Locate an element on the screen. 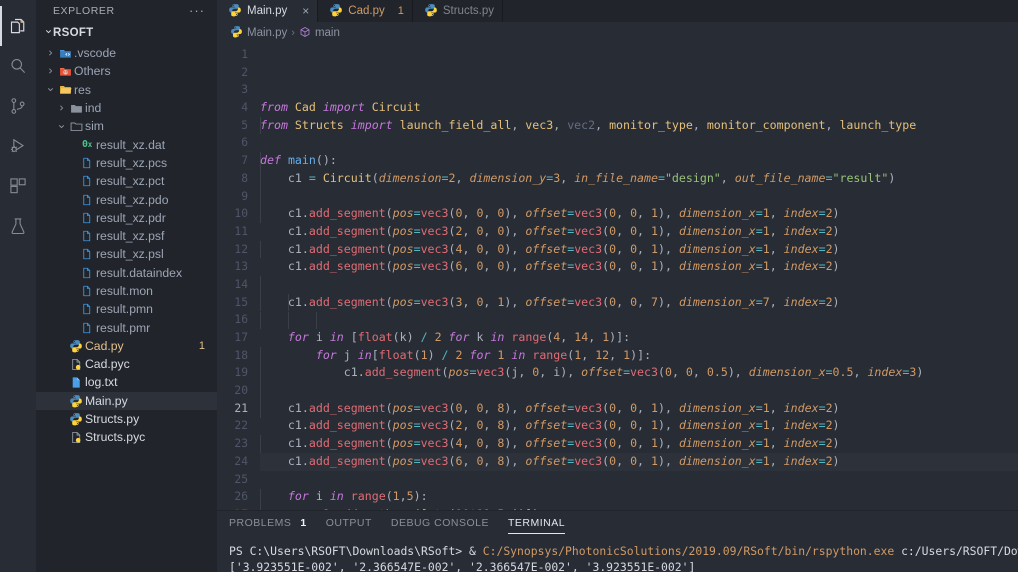 The width and height of the screenshot is (1018, 572). tree-item-label: Main.py is located at coordinates (106, 400).